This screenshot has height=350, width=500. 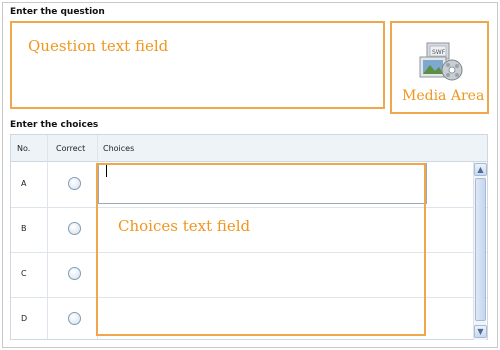 I want to click on svg-text: SWF, so click(x=439, y=52).